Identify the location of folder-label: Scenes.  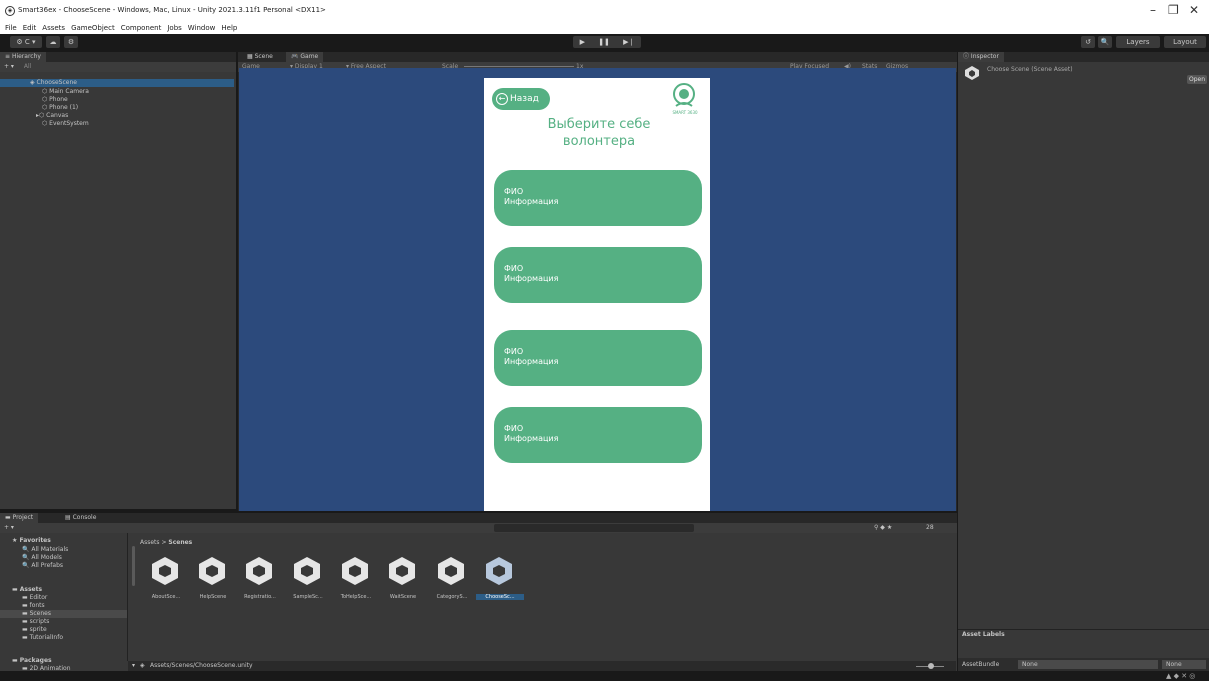
(40, 613).